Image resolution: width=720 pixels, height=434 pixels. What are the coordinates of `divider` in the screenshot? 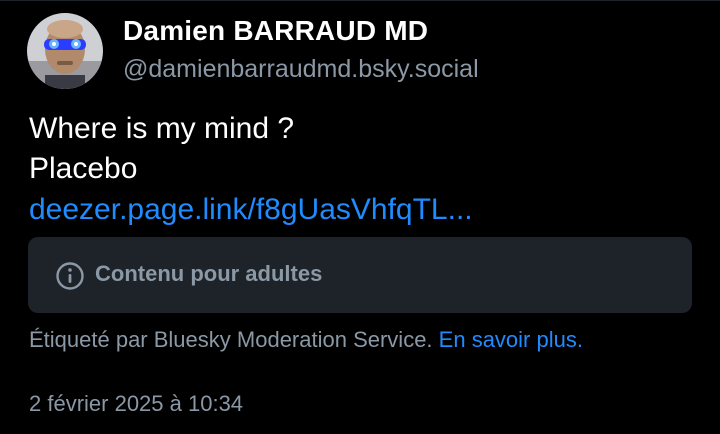 It's located at (360, 0).